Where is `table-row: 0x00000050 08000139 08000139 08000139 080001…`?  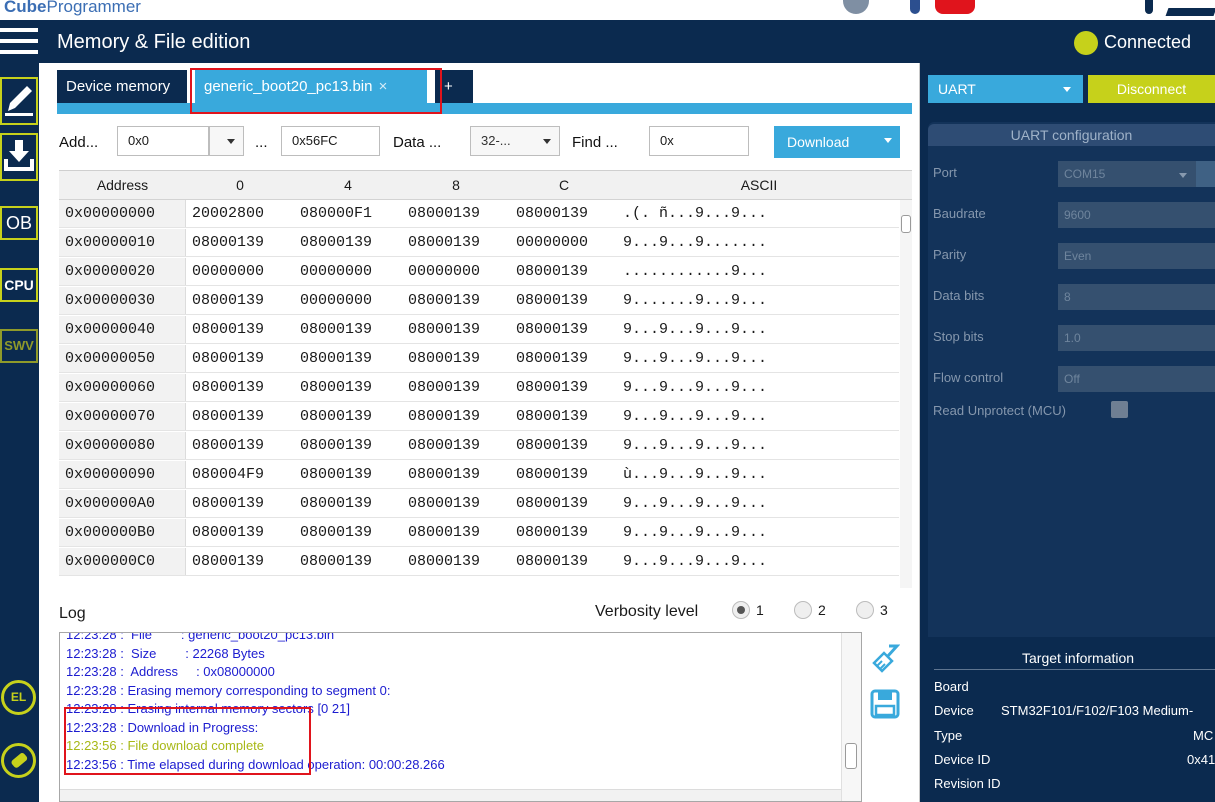 table-row: 0x00000050 08000139 08000139 08000139 080001… is located at coordinates (479, 359).